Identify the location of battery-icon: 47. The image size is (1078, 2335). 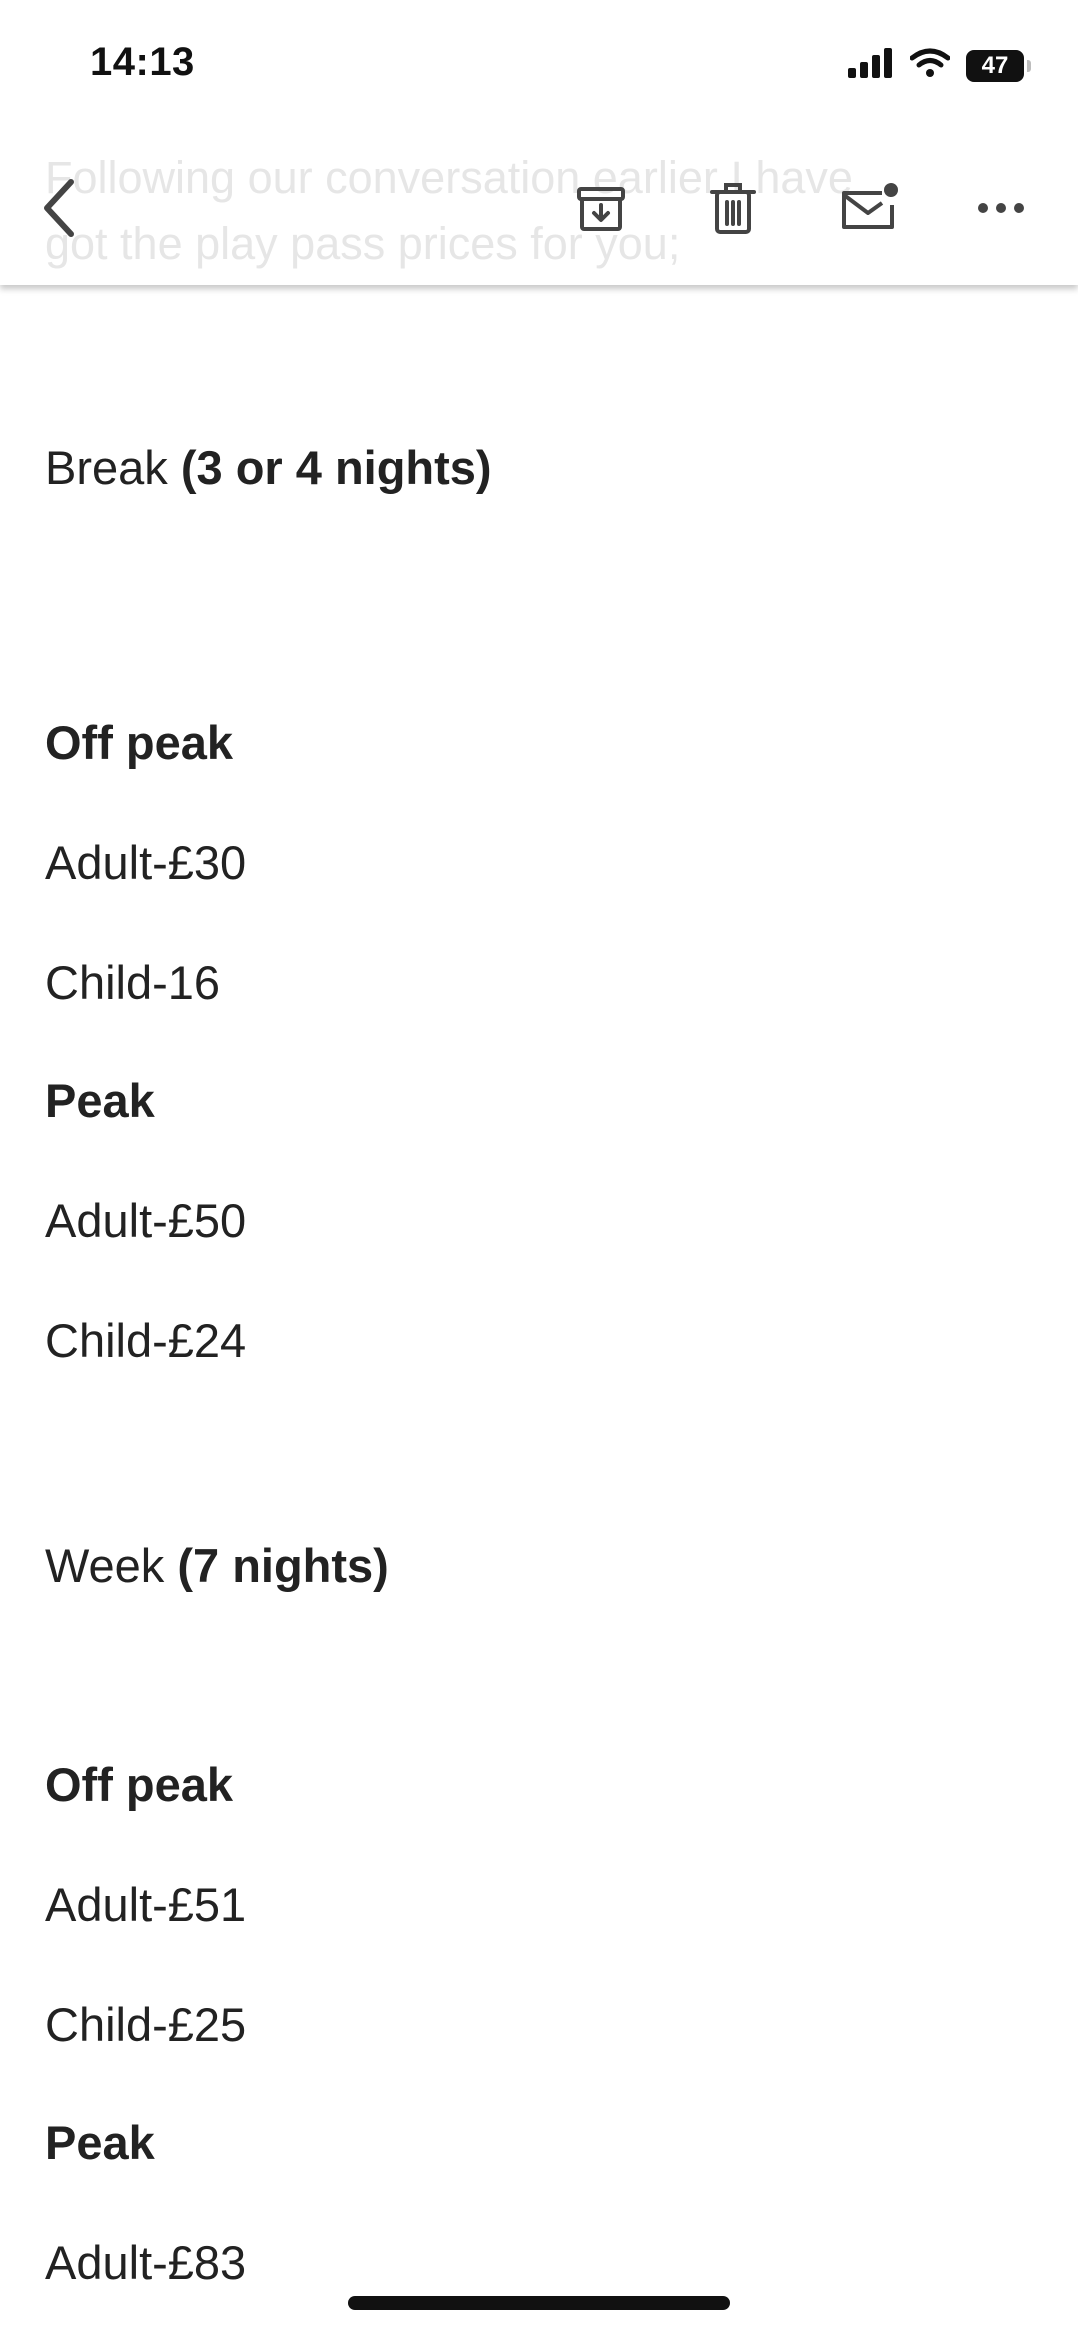
(998, 65).